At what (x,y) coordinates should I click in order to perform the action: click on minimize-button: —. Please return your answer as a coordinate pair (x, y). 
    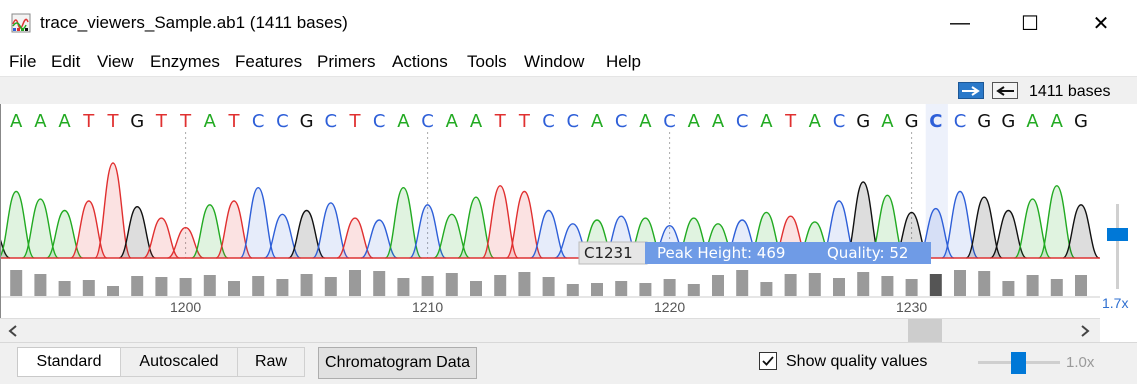
    Looking at the image, I should click on (960, 23).